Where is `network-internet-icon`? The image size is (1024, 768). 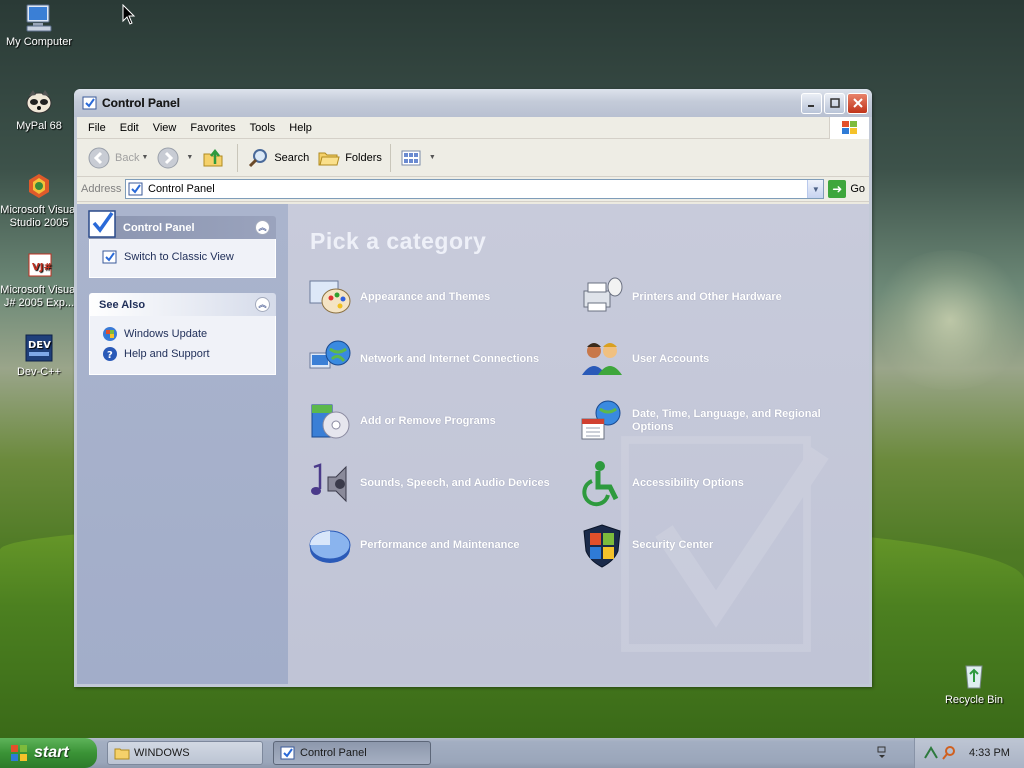 network-internet-icon is located at coordinates (330, 354).